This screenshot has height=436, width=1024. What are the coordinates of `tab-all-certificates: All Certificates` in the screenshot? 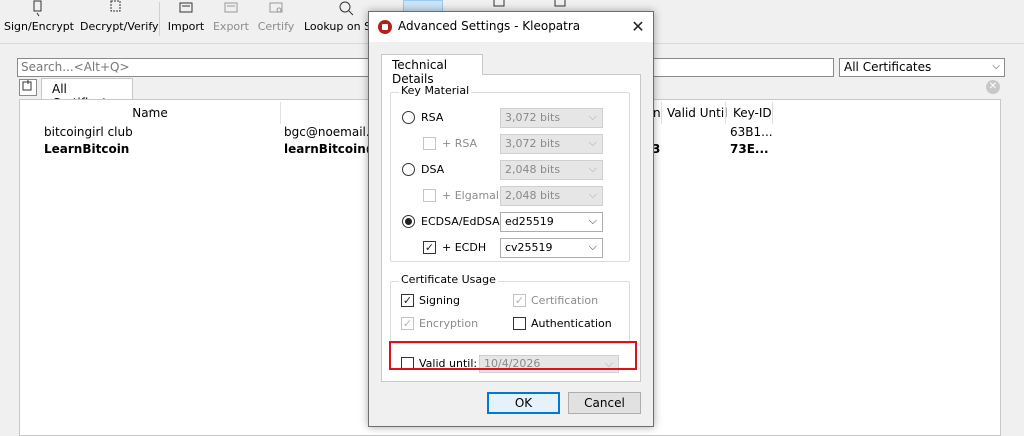 It's located at (87, 94).